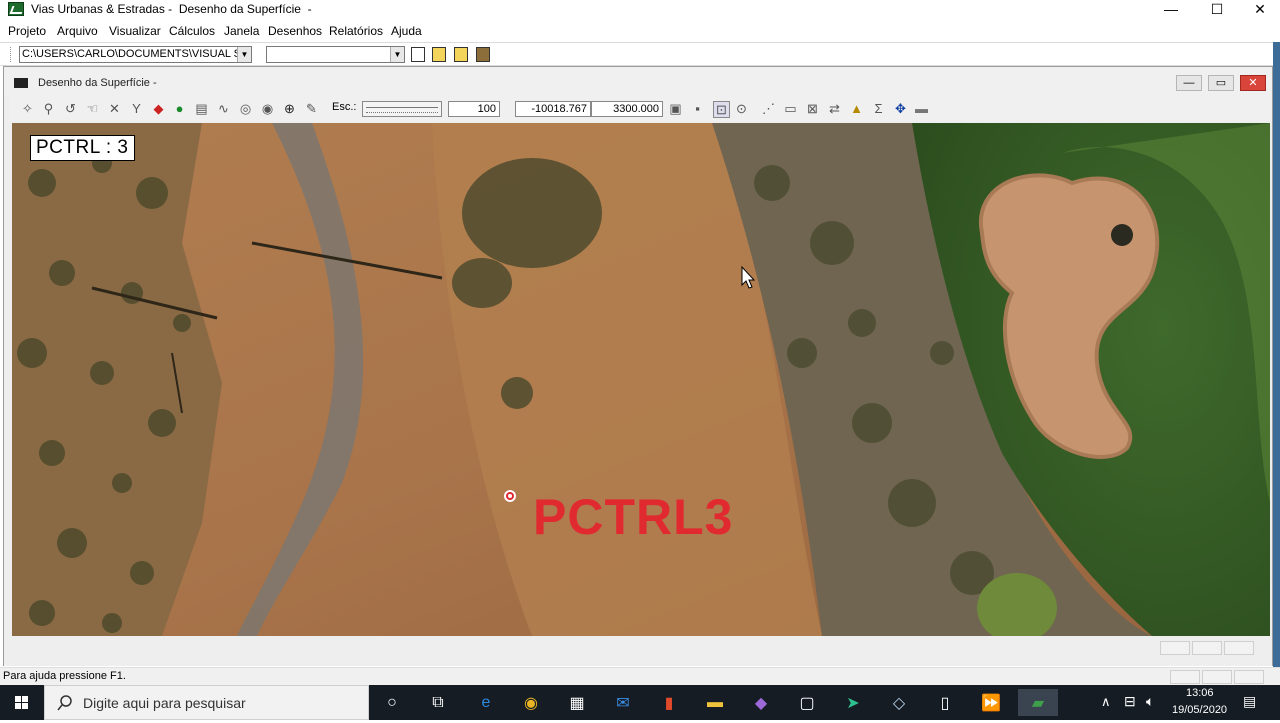 The image size is (1280, 723). I want to click on coord-x-field: -10018.767, so click(553, 109).